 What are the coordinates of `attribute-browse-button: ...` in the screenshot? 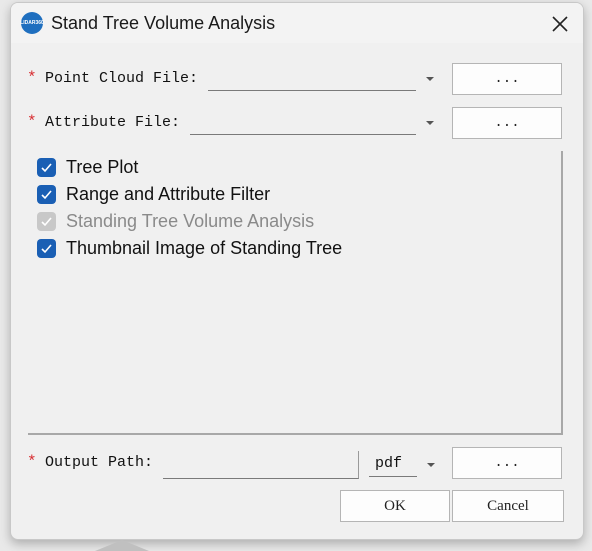 It's located at (507, 123).